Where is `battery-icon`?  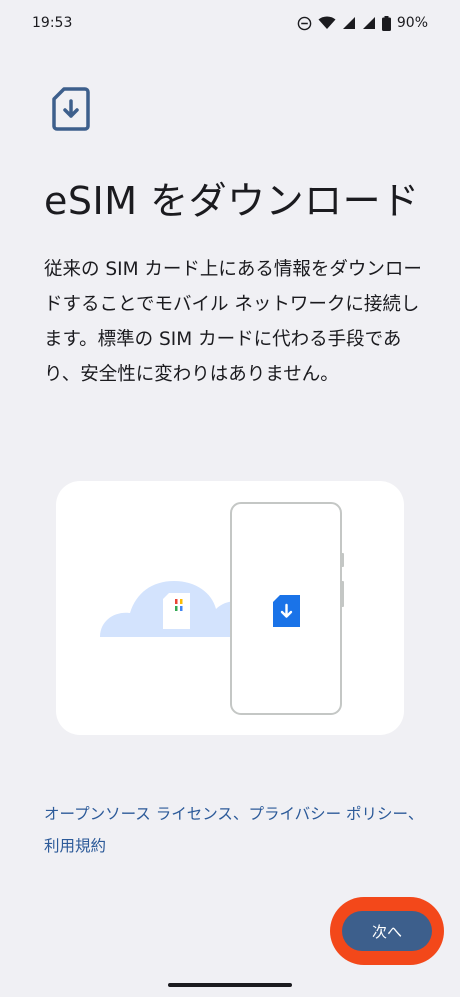
battery-icon is located at coordinates (386, 23).